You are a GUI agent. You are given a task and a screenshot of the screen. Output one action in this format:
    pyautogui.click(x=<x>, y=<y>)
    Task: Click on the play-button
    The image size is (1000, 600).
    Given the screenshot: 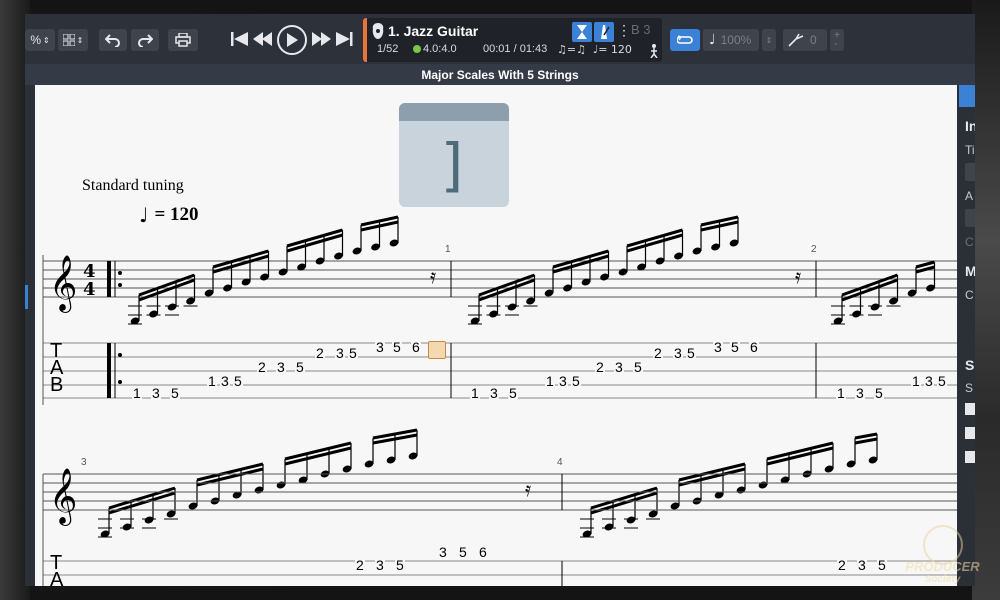 What is the action you would take?
    pyautogui.click(x=292, y=40)
    